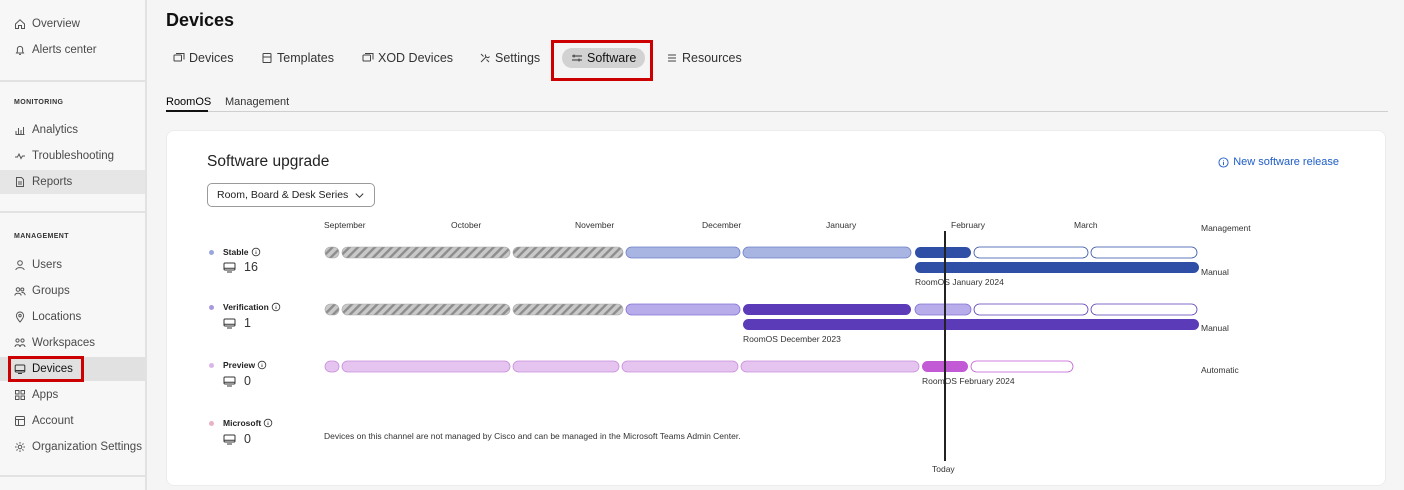 The image size is (1404, 490). I want to click on sidebar-item-analytics: Analytics, so click(72, 130).